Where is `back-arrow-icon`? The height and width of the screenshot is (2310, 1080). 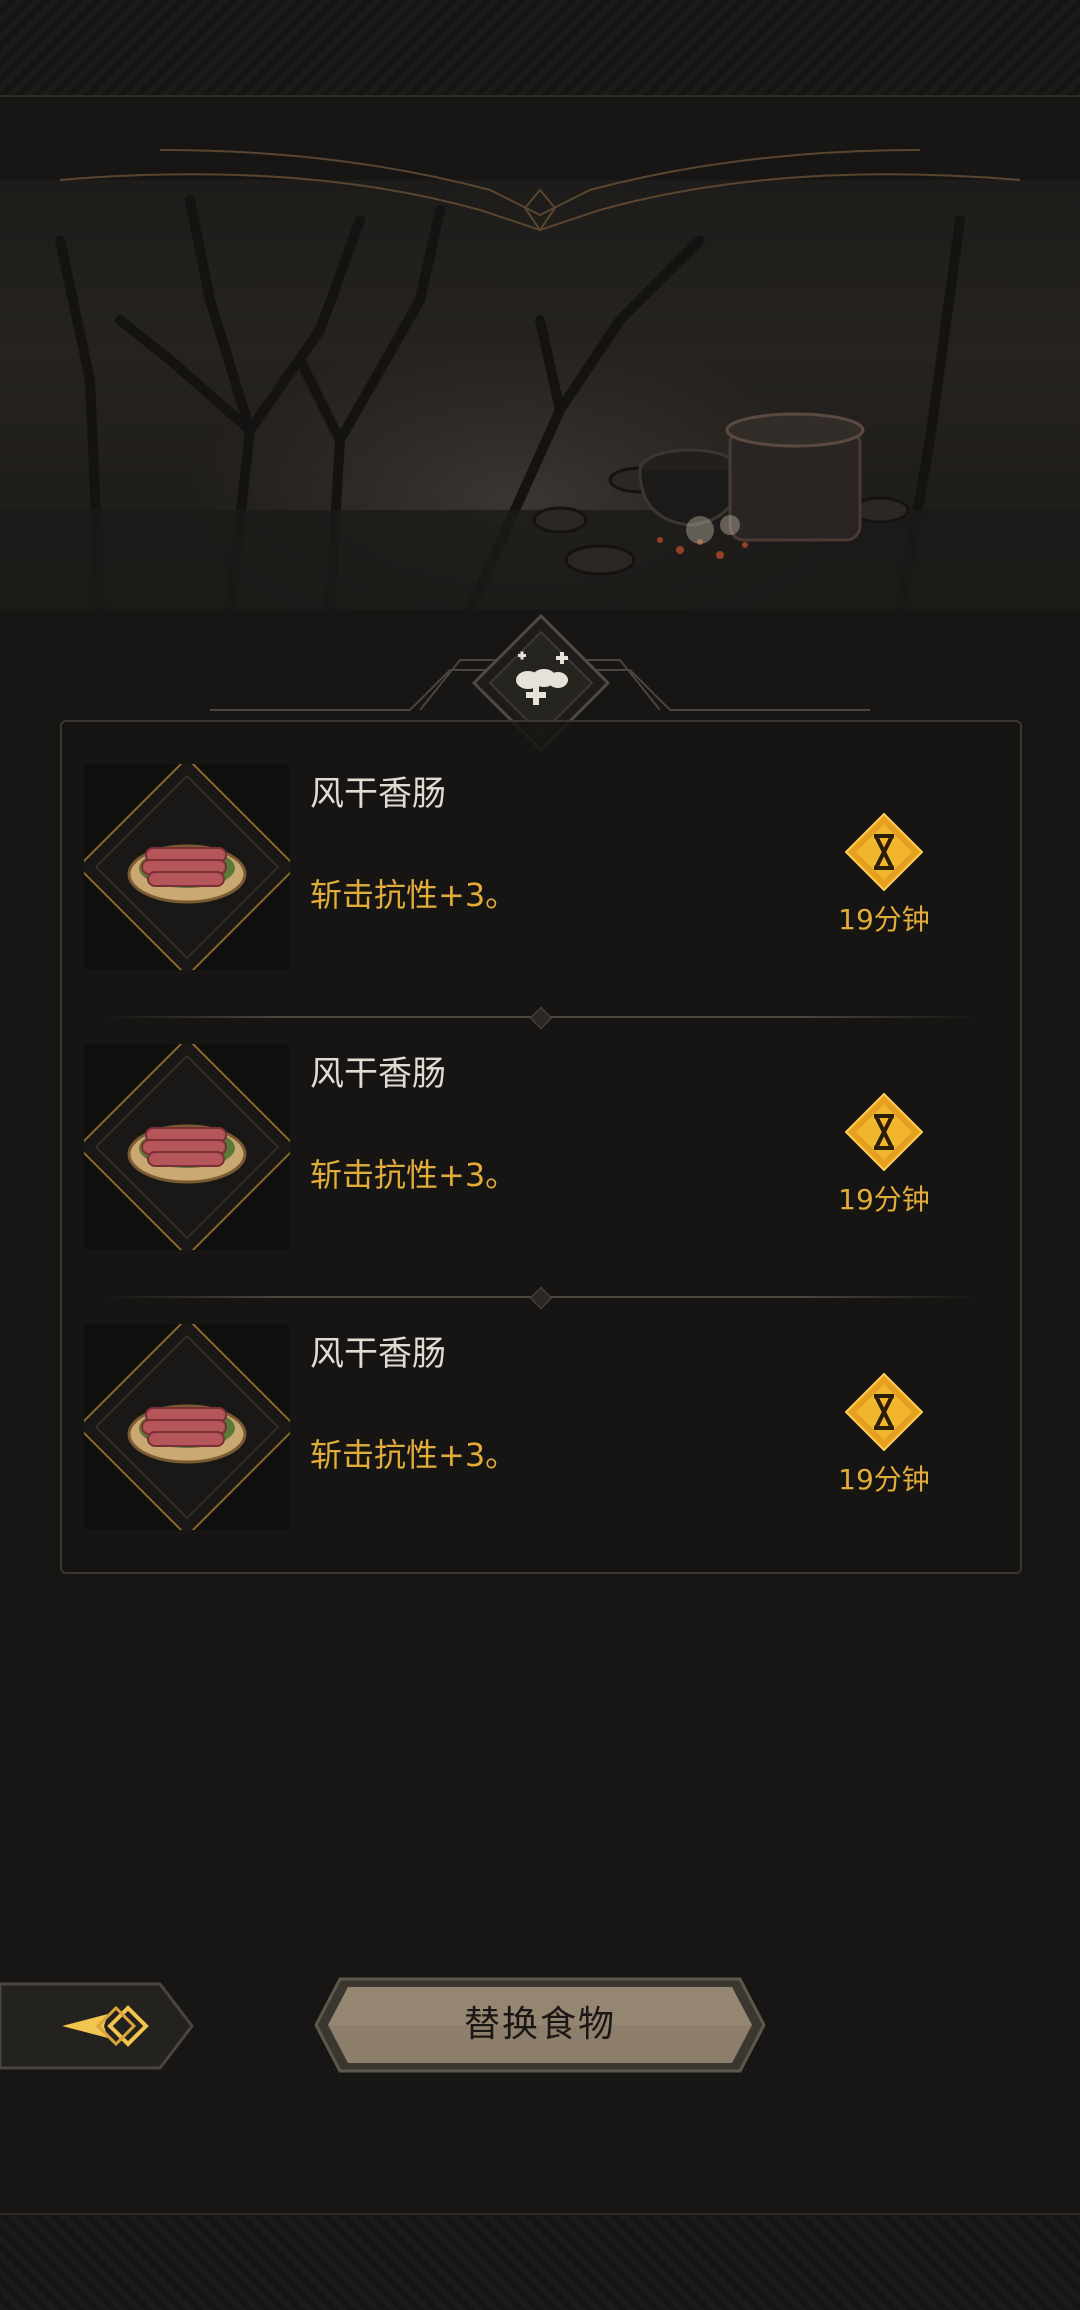 back-arrow-icon is located at coordinates (97, 2026).